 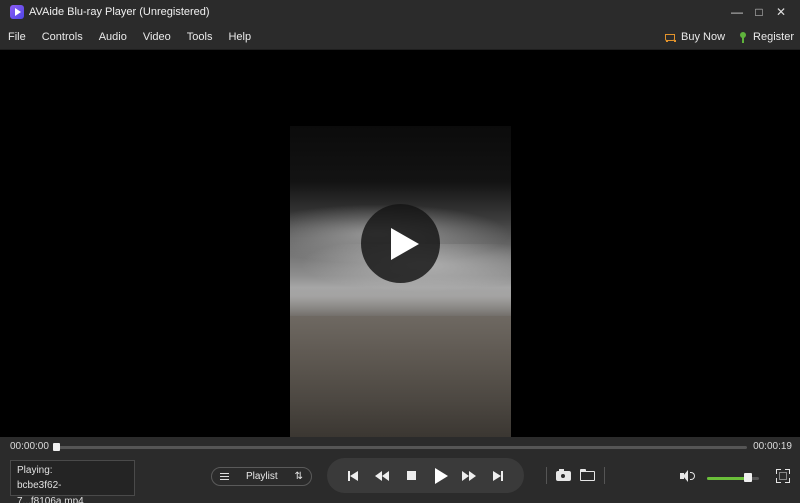 I want to click on maximize-button: □, so click(x=759, y=12).